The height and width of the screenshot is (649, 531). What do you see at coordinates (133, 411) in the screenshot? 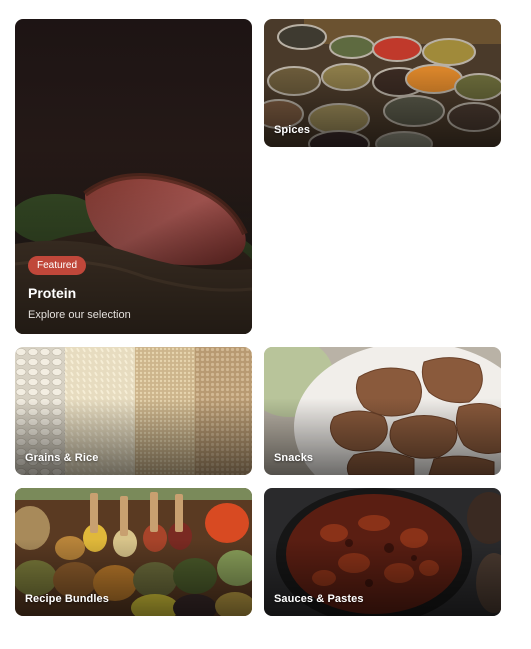
I see `category-card-grains: Grains & Rice` at bounding box center [133, 411].